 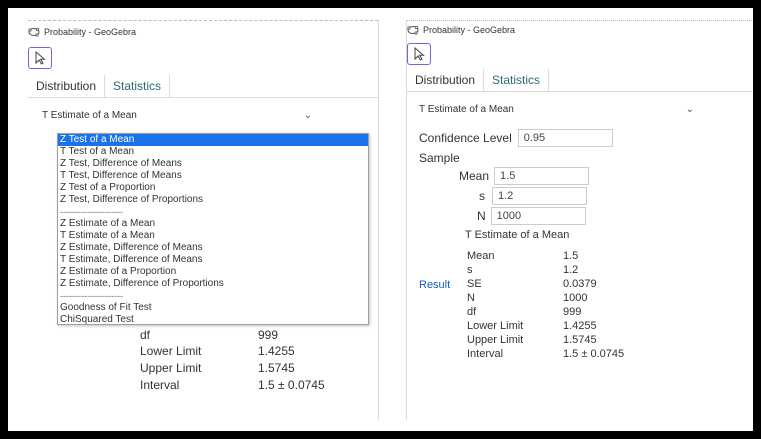 What do you see at coordinates (213, 260) in the screenshot?
I see `dropdown-option: T Estimate, Difference of Means` at bounding box center [213, 260].